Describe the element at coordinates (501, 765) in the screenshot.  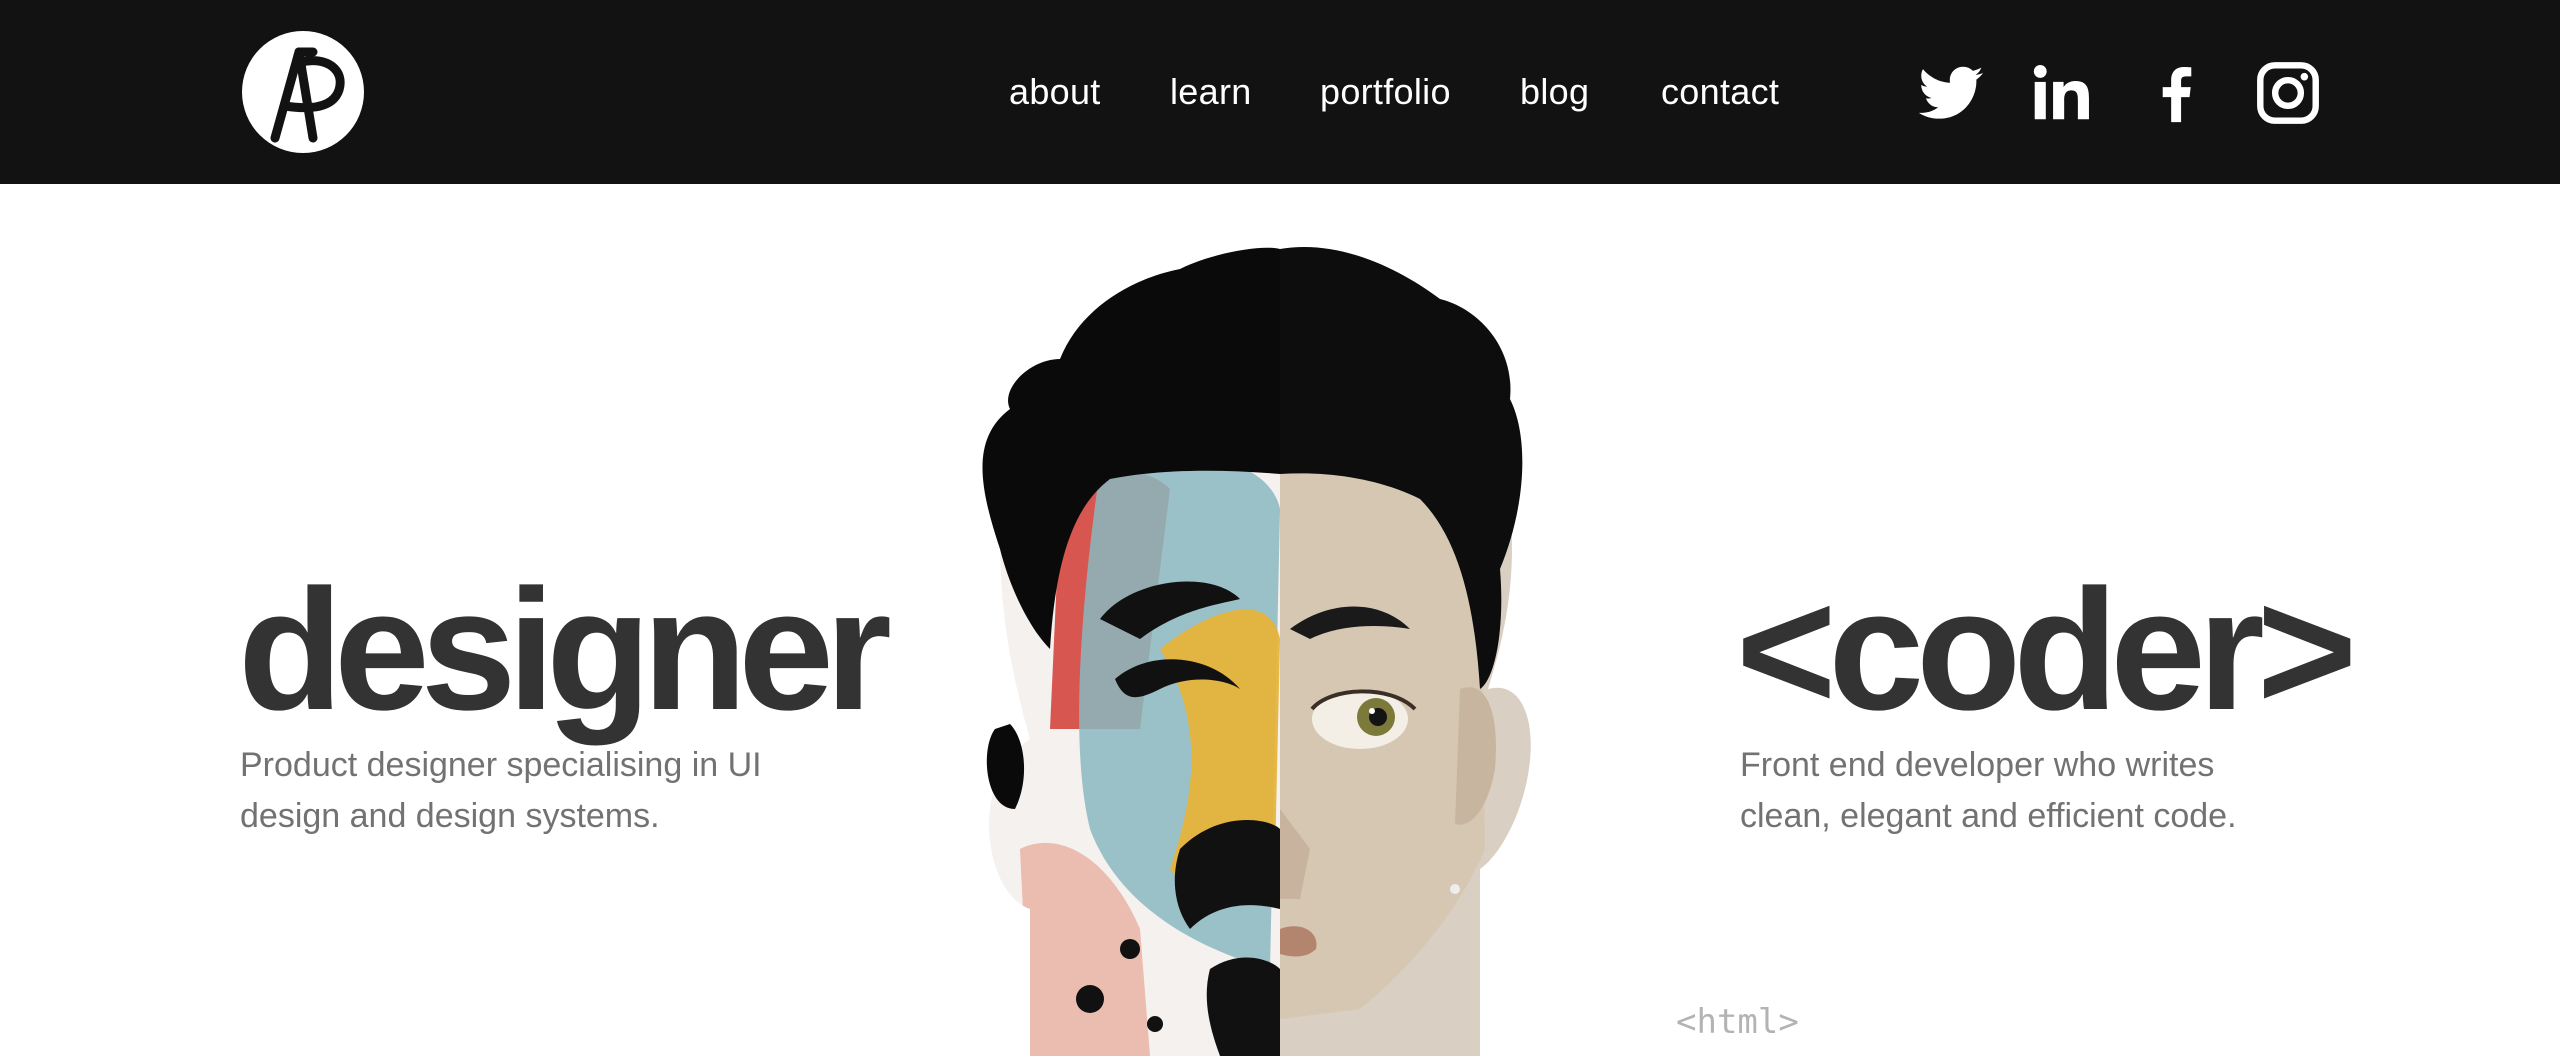
I see `designer-description-line-1: Product designer specialising in UI` at that location.